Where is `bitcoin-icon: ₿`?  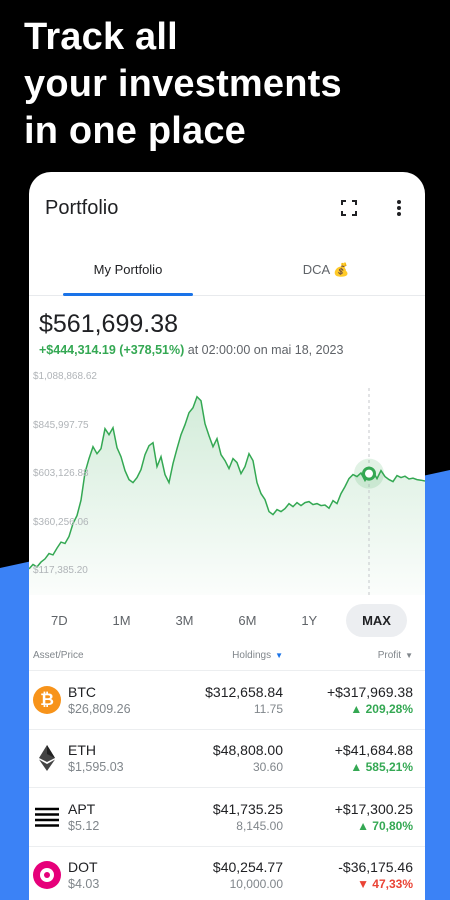
bitcoin-icon: ₿ is located at coordinates (47, 699).